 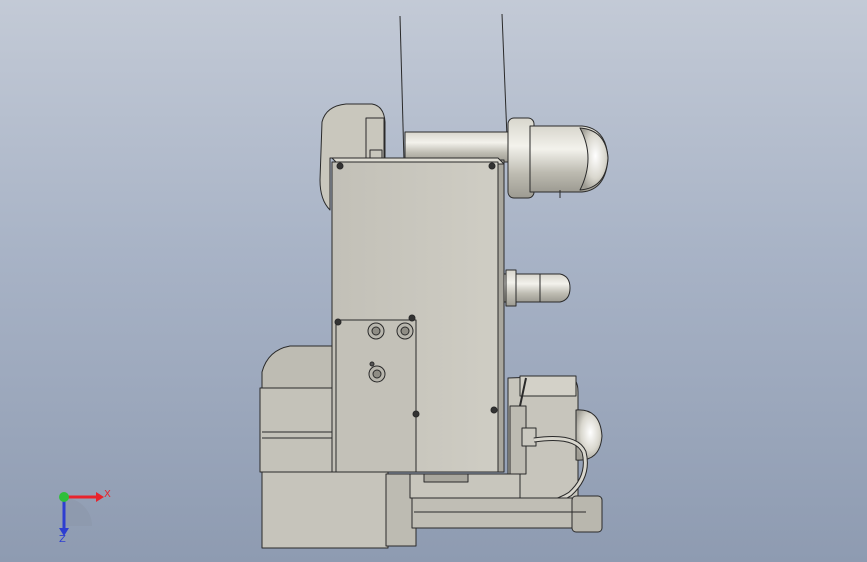 I want to click on screw-lower-sub, so click(x=416, y=414).